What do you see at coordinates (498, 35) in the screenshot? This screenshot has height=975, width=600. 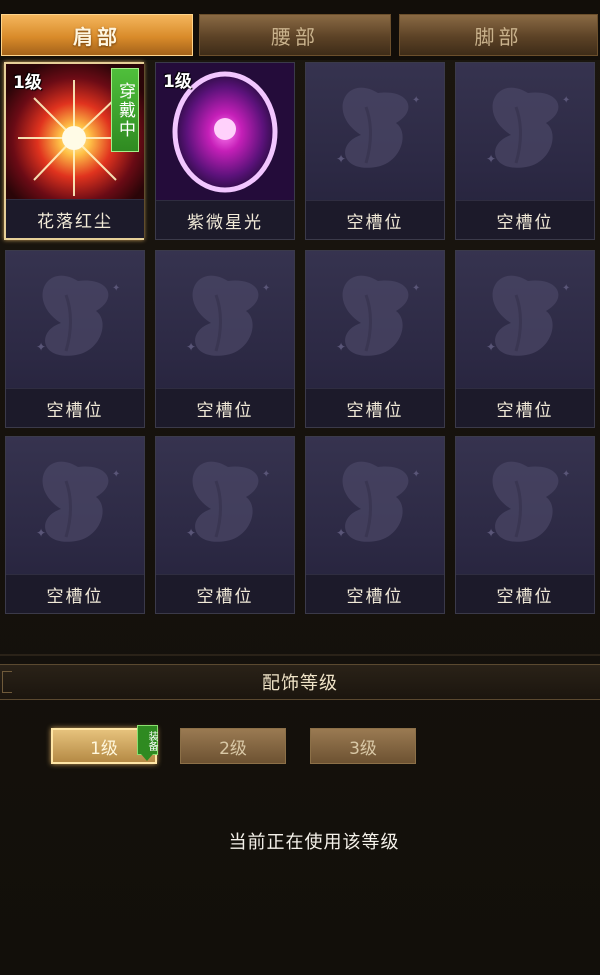 I see `tab-feet: 脚部` at bounding box center [498, 35].